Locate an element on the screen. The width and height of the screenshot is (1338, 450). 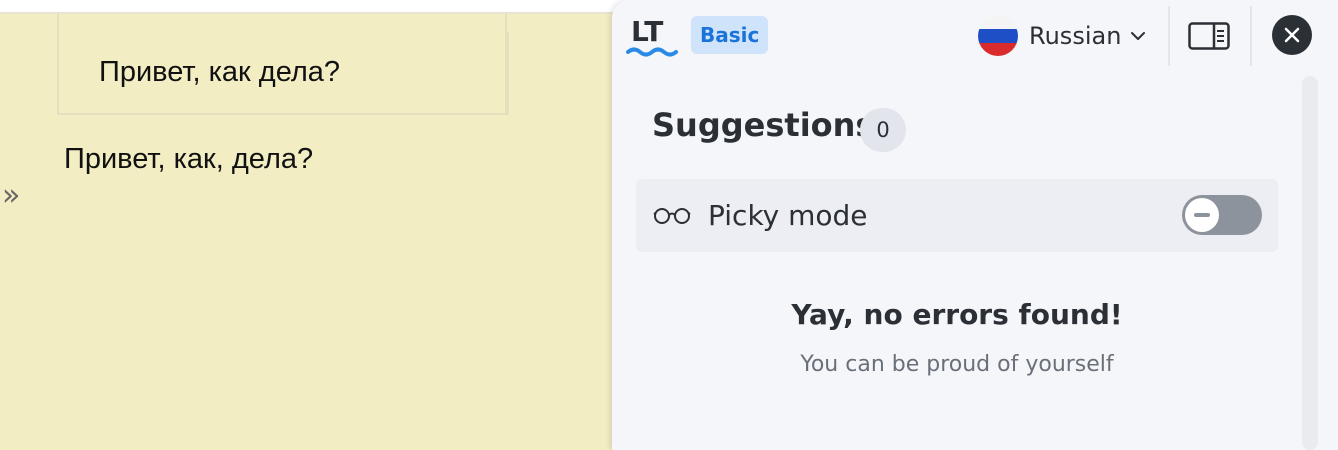
panel-header: LT Basic Russian is located at coordinates (975, 36).